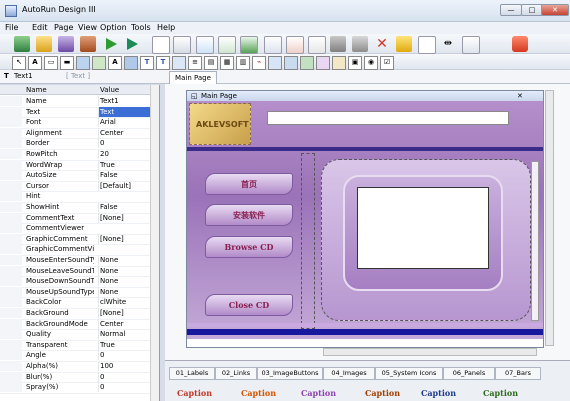  What do you see at coordinates (532, 10) in the screenshot?
I see `maximize-button: □` at bounding box center [532, 10].